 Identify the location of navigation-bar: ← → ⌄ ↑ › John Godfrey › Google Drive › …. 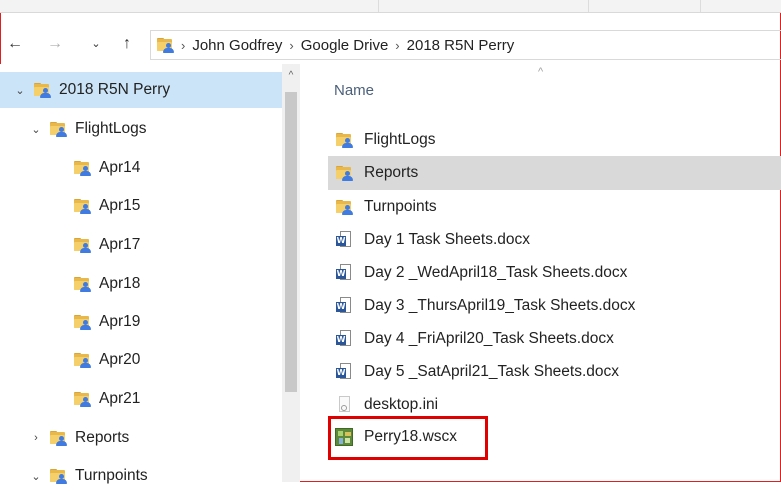
(390, 44).